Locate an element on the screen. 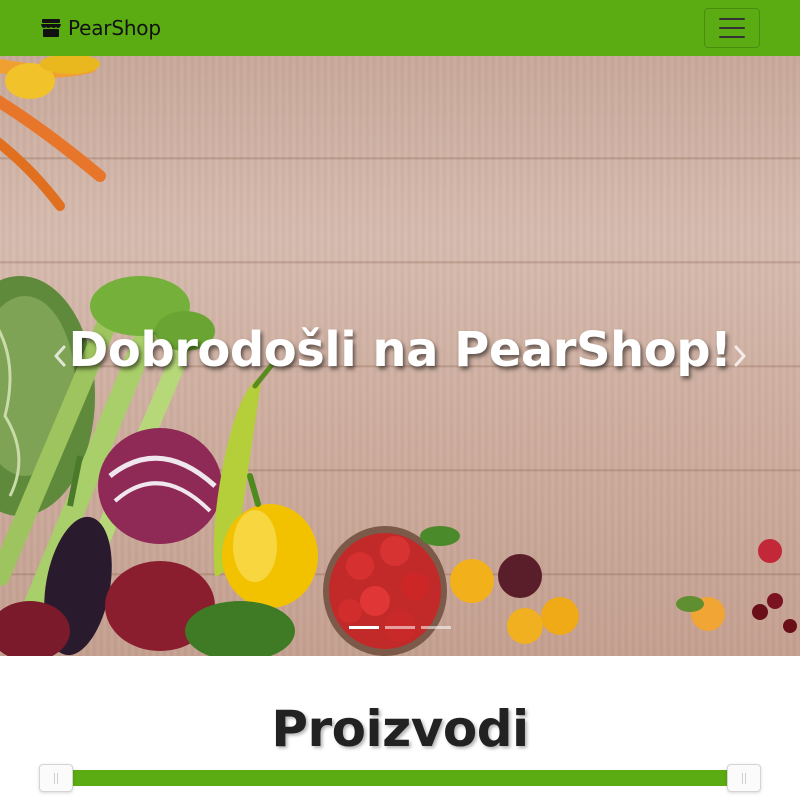  carousel-prev-button is located at coordinates (60, 356).